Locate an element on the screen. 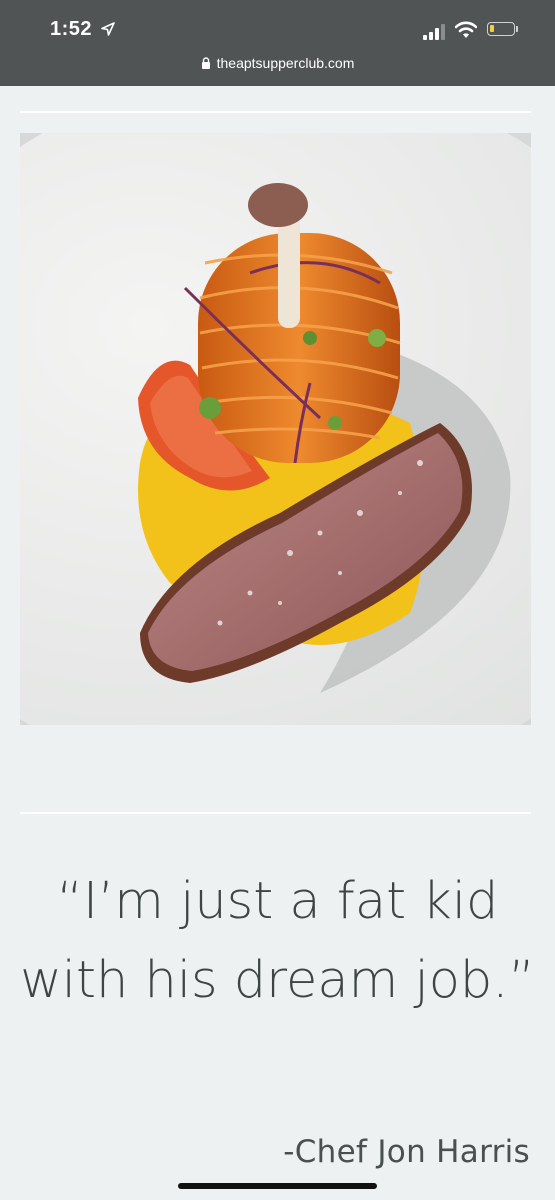 The width and height of the screenshot is (555, 1200). home-indicator is located at coordinates (277, 1186).